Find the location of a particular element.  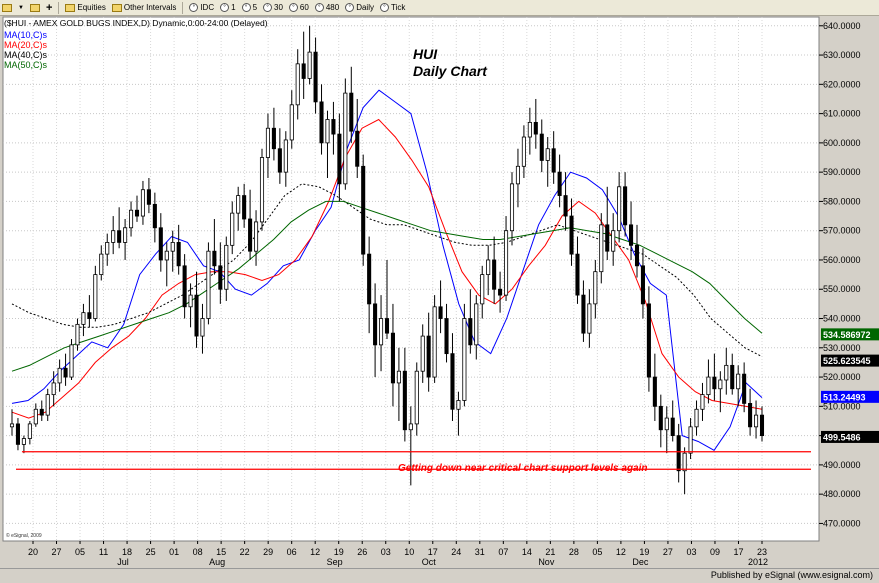

x-tick-label: 11 is located at coordinates (103, 552).